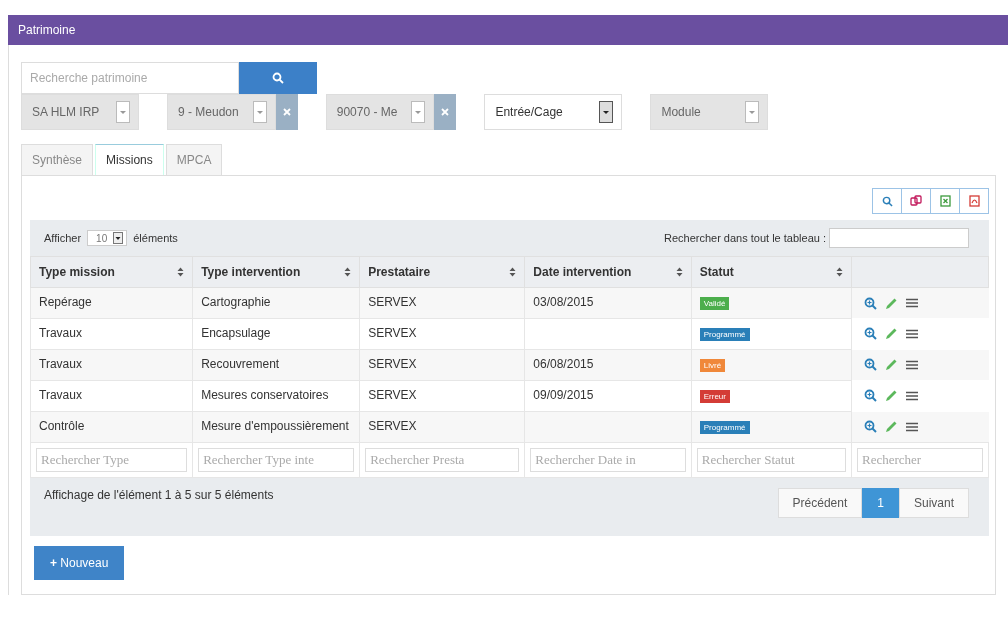  What do you see at coordinates (920, 460) in the screenshot?
I see `column-filter-field: Rechercher` at bounding box center [920, 460].